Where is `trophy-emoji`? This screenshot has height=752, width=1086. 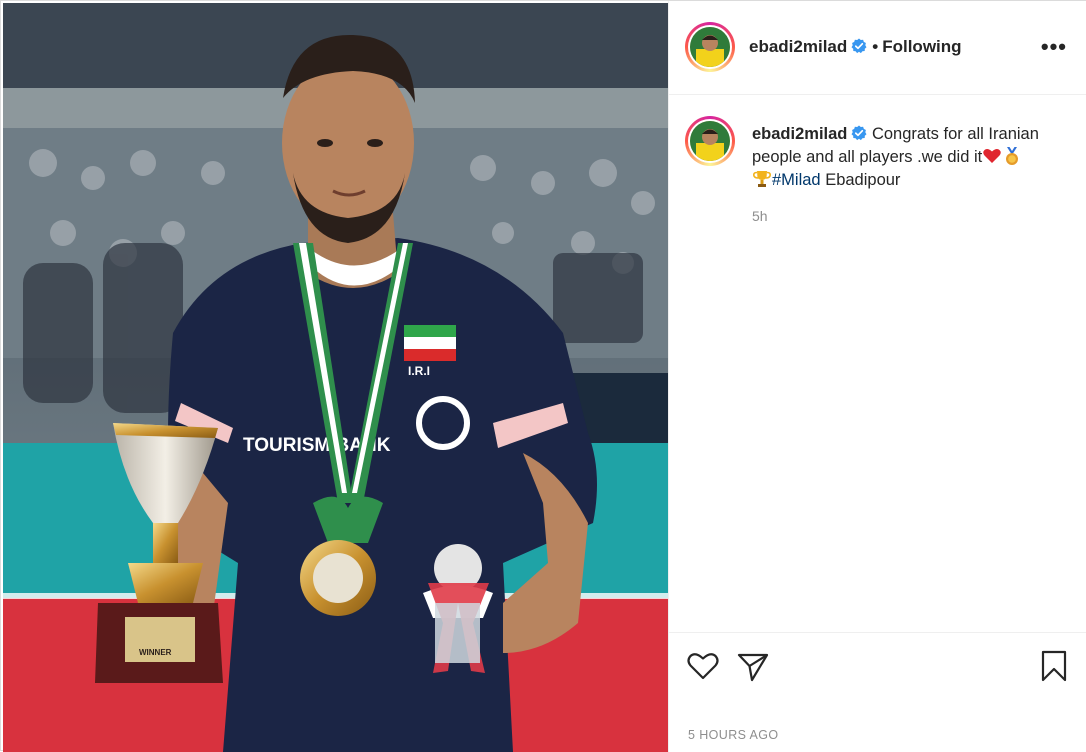
trophy-emoji is located at coordinates (762, 179).